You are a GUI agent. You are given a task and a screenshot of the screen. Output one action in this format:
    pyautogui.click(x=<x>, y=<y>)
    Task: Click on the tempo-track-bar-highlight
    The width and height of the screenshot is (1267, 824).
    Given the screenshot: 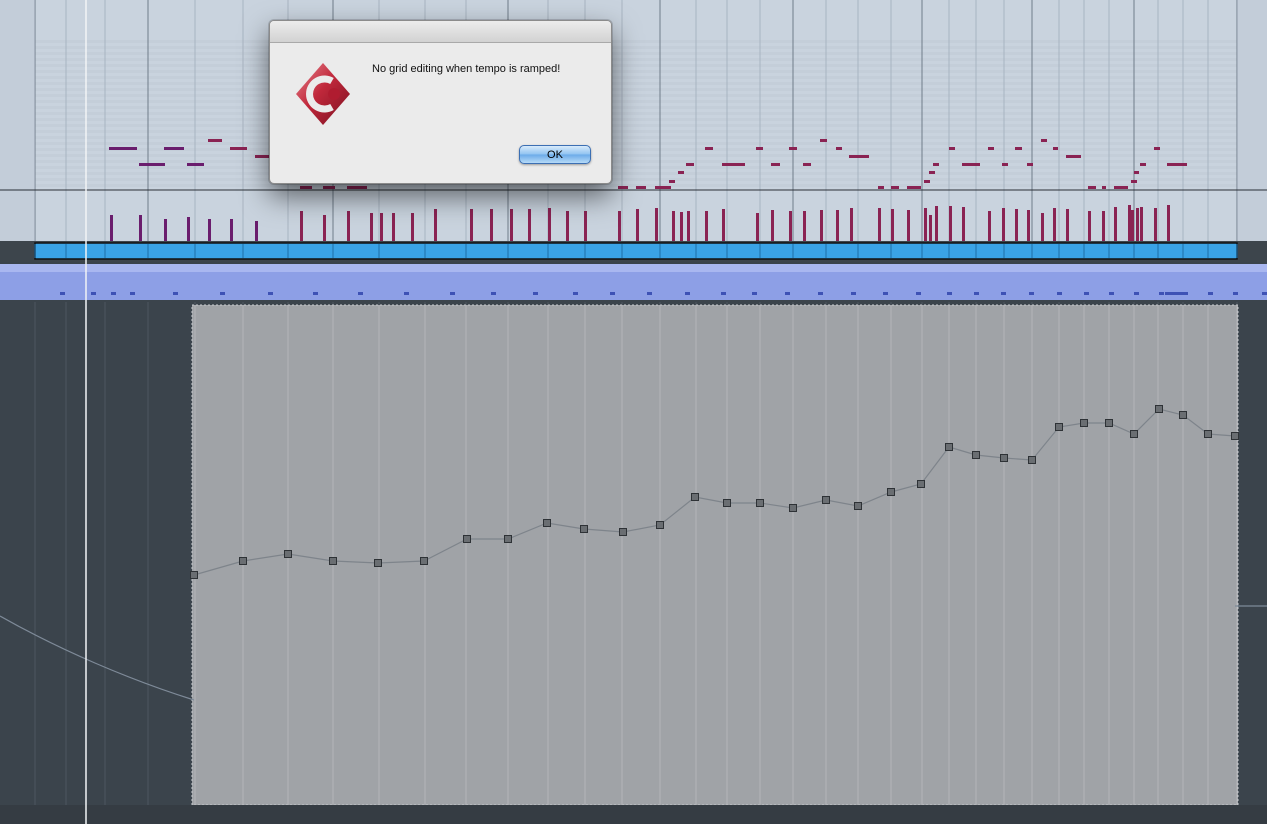 What is the action you would take?
    pyautogui.click(x=633, y=268)
    